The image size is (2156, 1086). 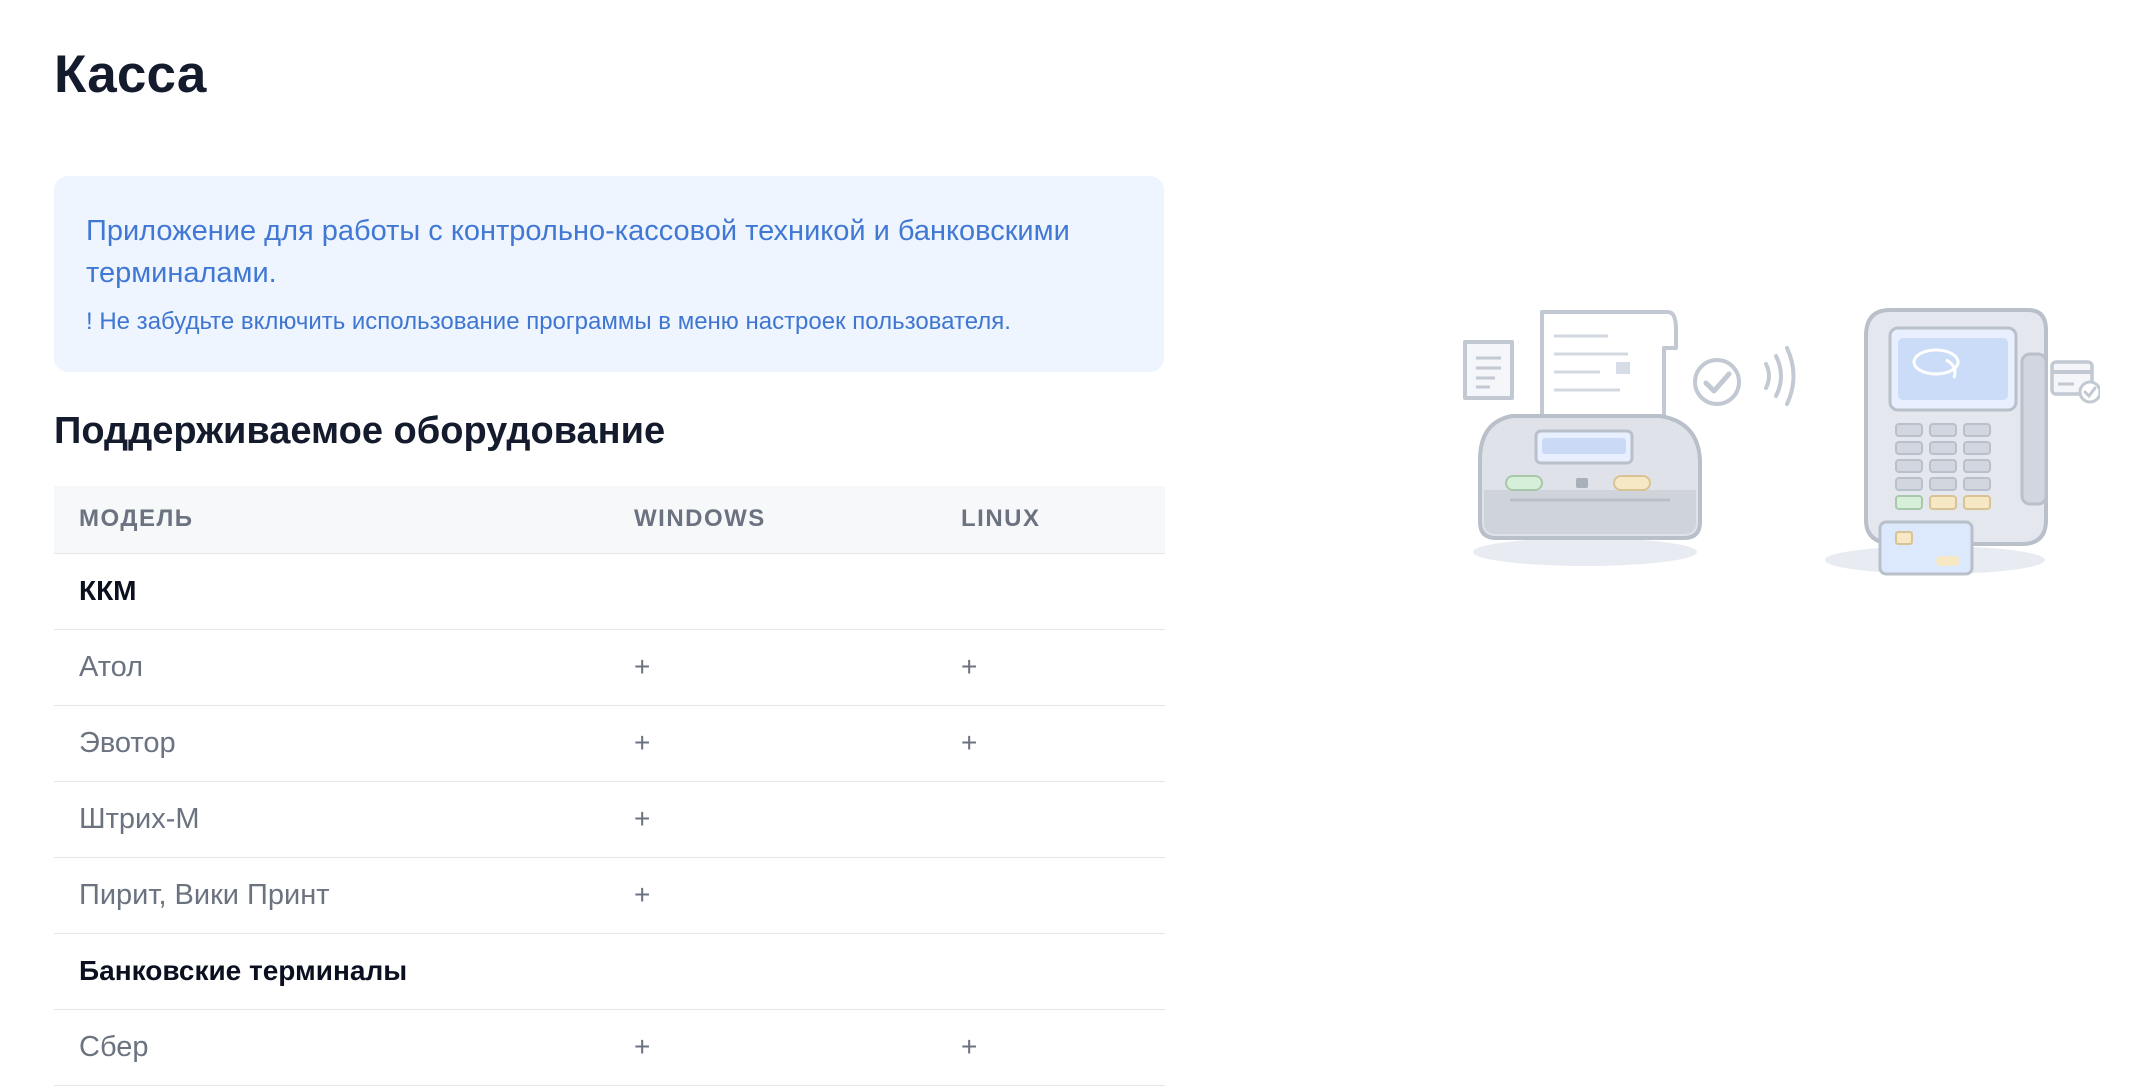 I want to click on payment-terminal-icon, so click(x=1936, y=442).